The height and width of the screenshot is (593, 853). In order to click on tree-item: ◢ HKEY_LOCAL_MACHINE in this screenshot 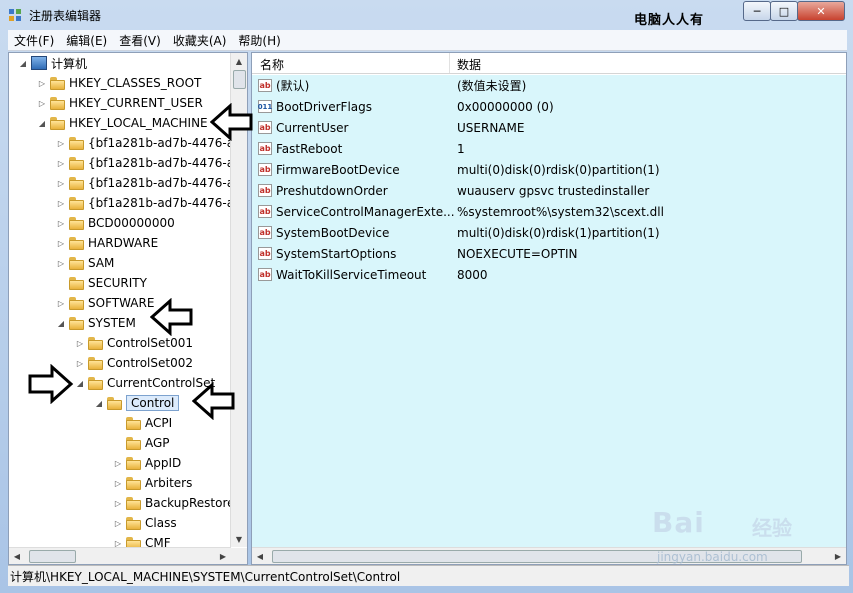, I will do `click(122, 123)`.